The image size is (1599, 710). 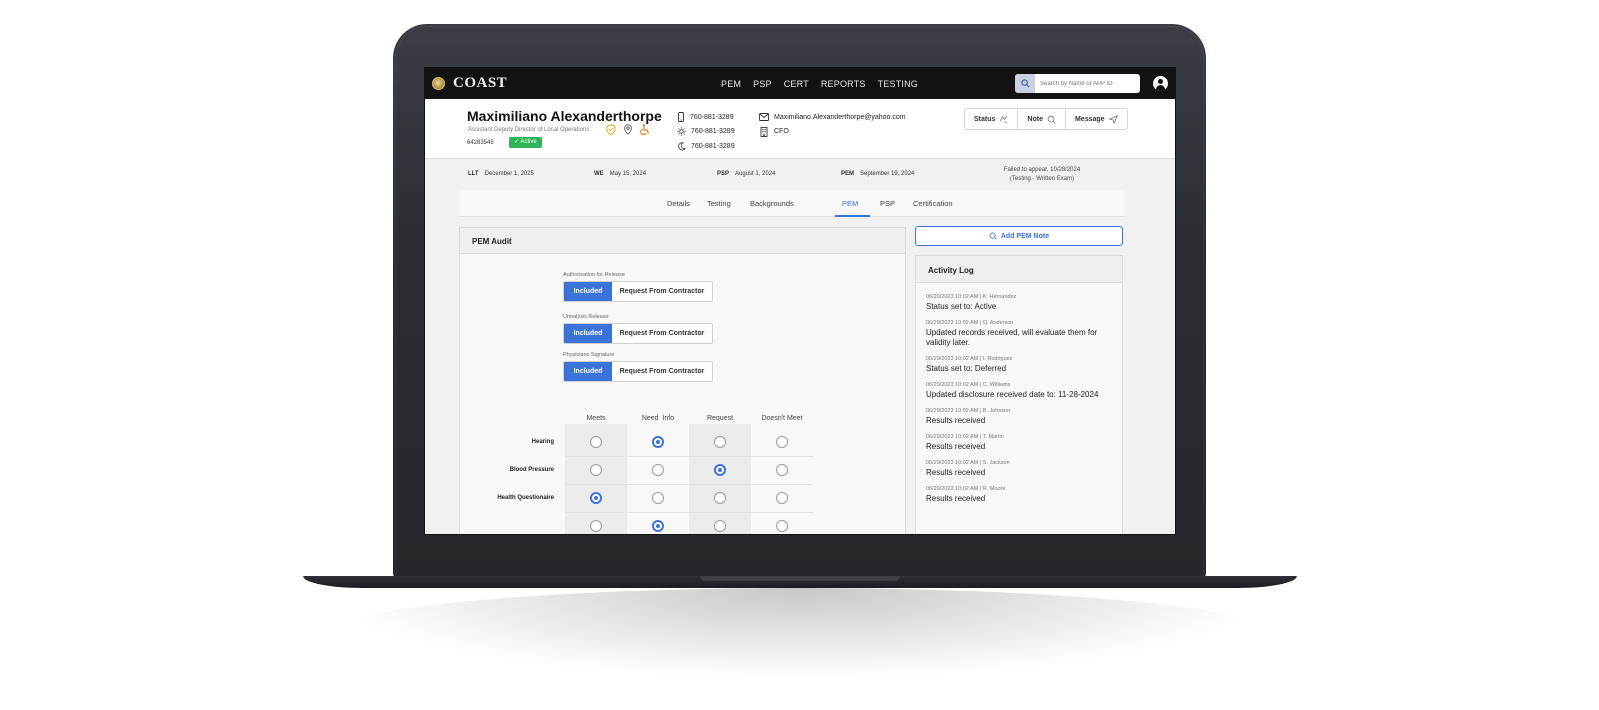 What do you see at coordinates (492, 241) in the screenshot?
I see `pem-audit-title: PEM Audit` at bounding box center [492, 241].